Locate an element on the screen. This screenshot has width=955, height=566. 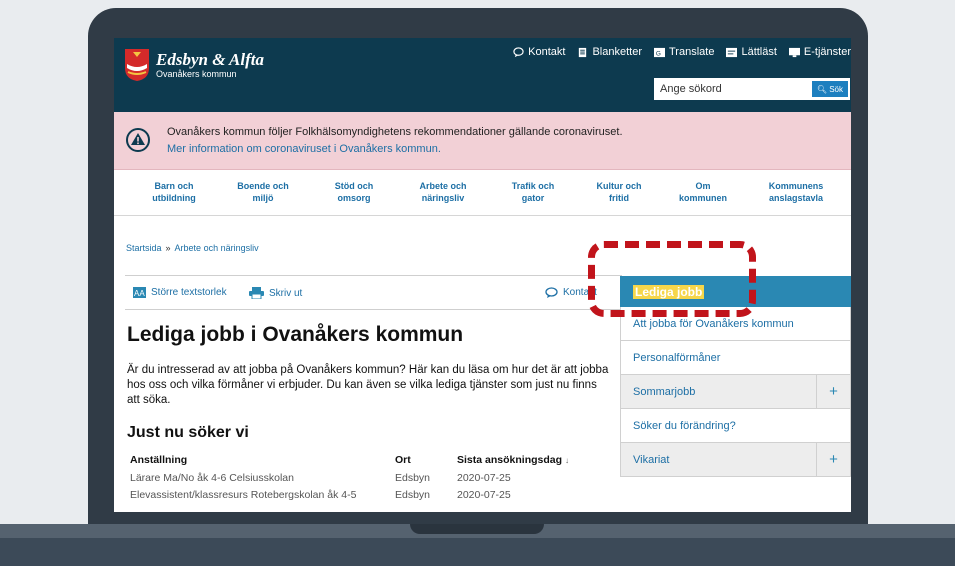
search-button: 🔍︎ Sök is located at coordinates (829, 89).